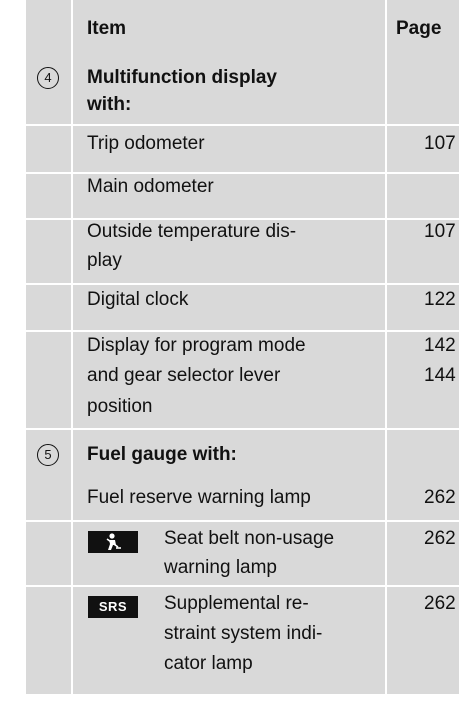 This screenshot has width=459, height=714. What do you see at coordinates (419, 28) in the screenshot?
I see `header-page: Page` at bounding box center [419, 28].